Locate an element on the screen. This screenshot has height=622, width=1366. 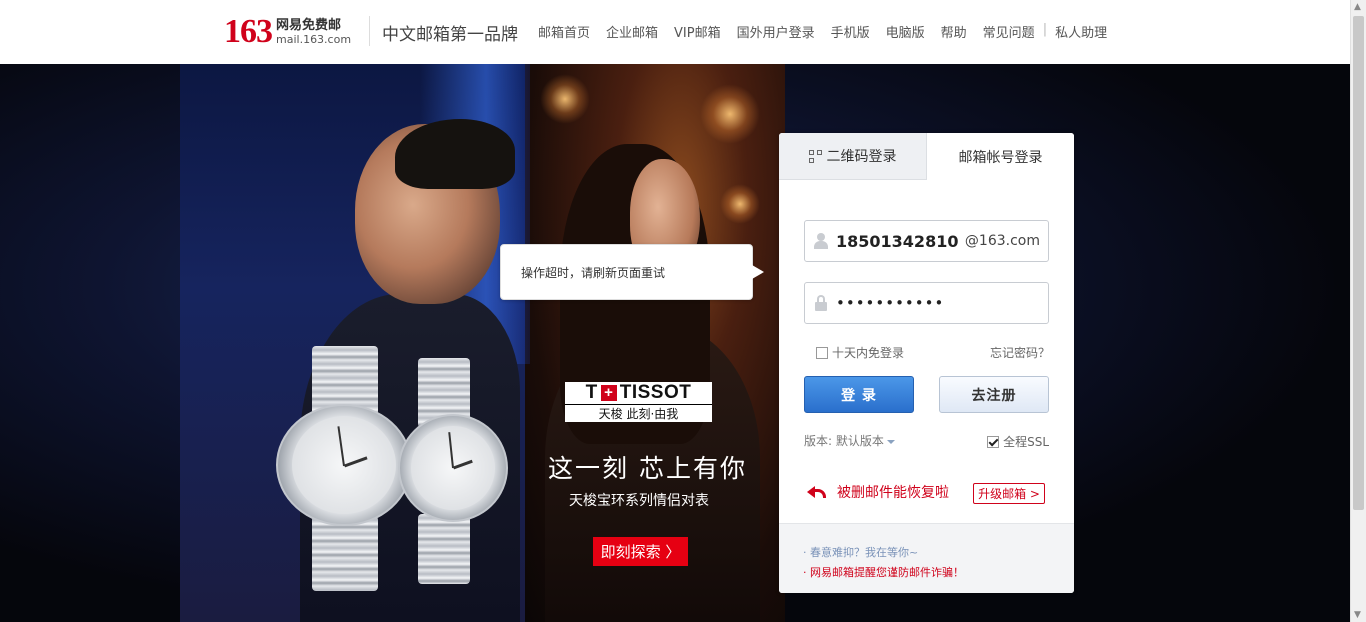
logo-163: 163 网易免费邮 mail.163.com is located at coordinates (287, 32).